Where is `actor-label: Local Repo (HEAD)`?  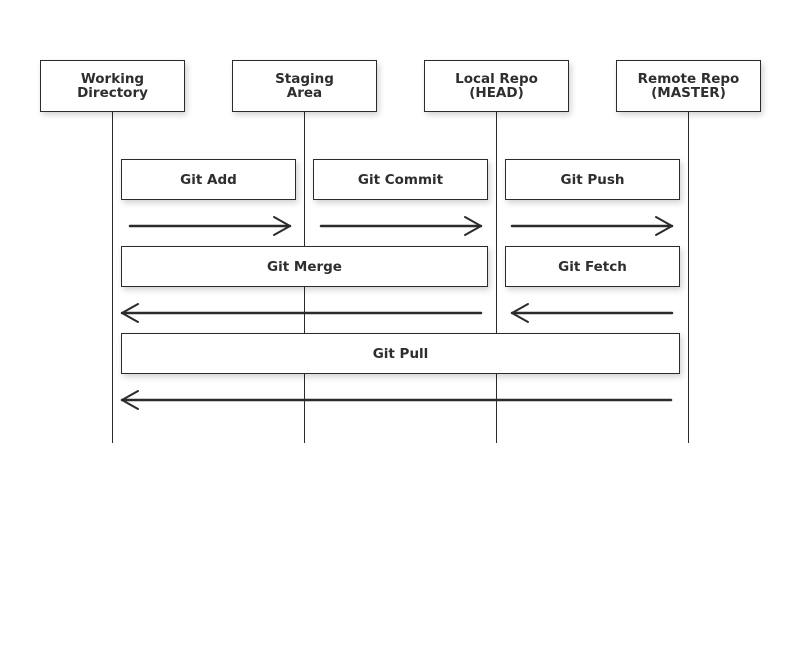
actor-label: Local Repo (HEAD) is located at coordinates (496, 86).